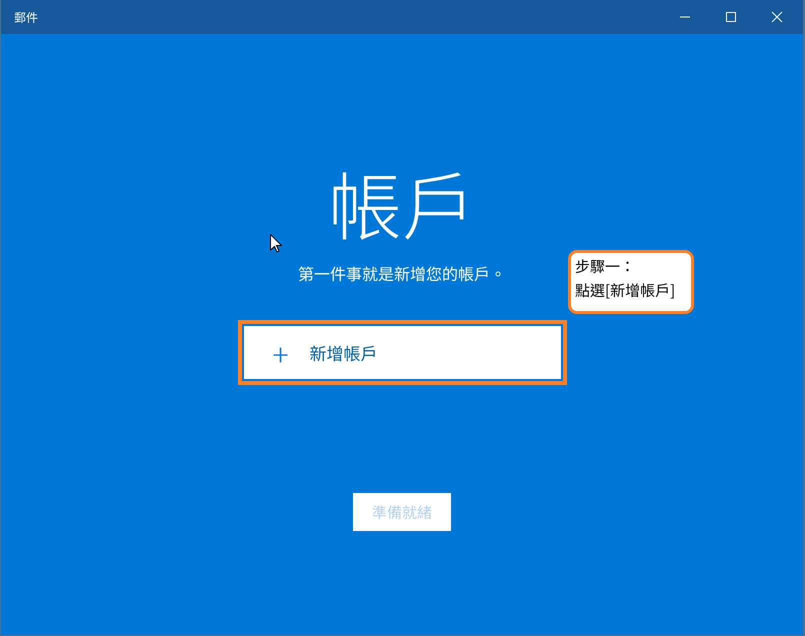  Describe the element at coordinates (402, 203) in the screenshot. I see `page-heading: 帳戶` at that location.